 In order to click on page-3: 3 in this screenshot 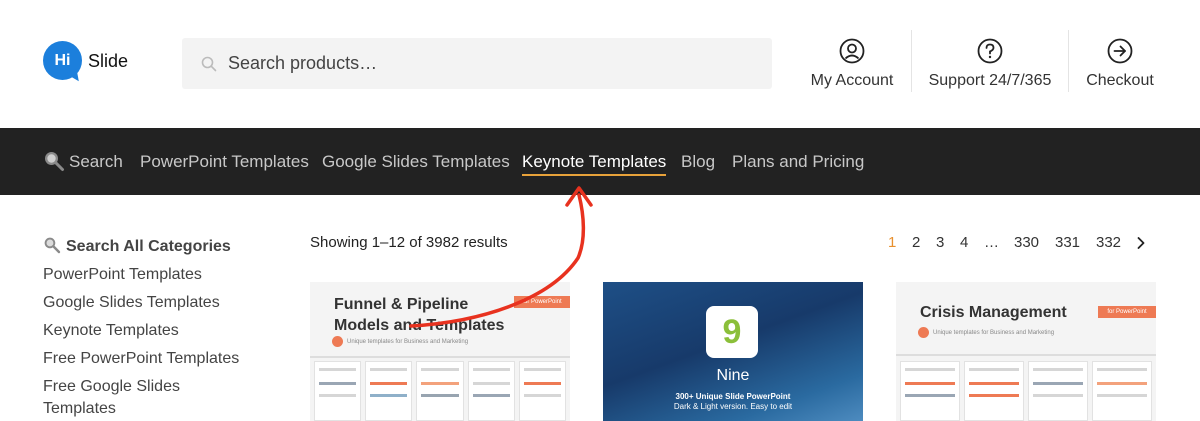, I will do `click(940, 242)`.